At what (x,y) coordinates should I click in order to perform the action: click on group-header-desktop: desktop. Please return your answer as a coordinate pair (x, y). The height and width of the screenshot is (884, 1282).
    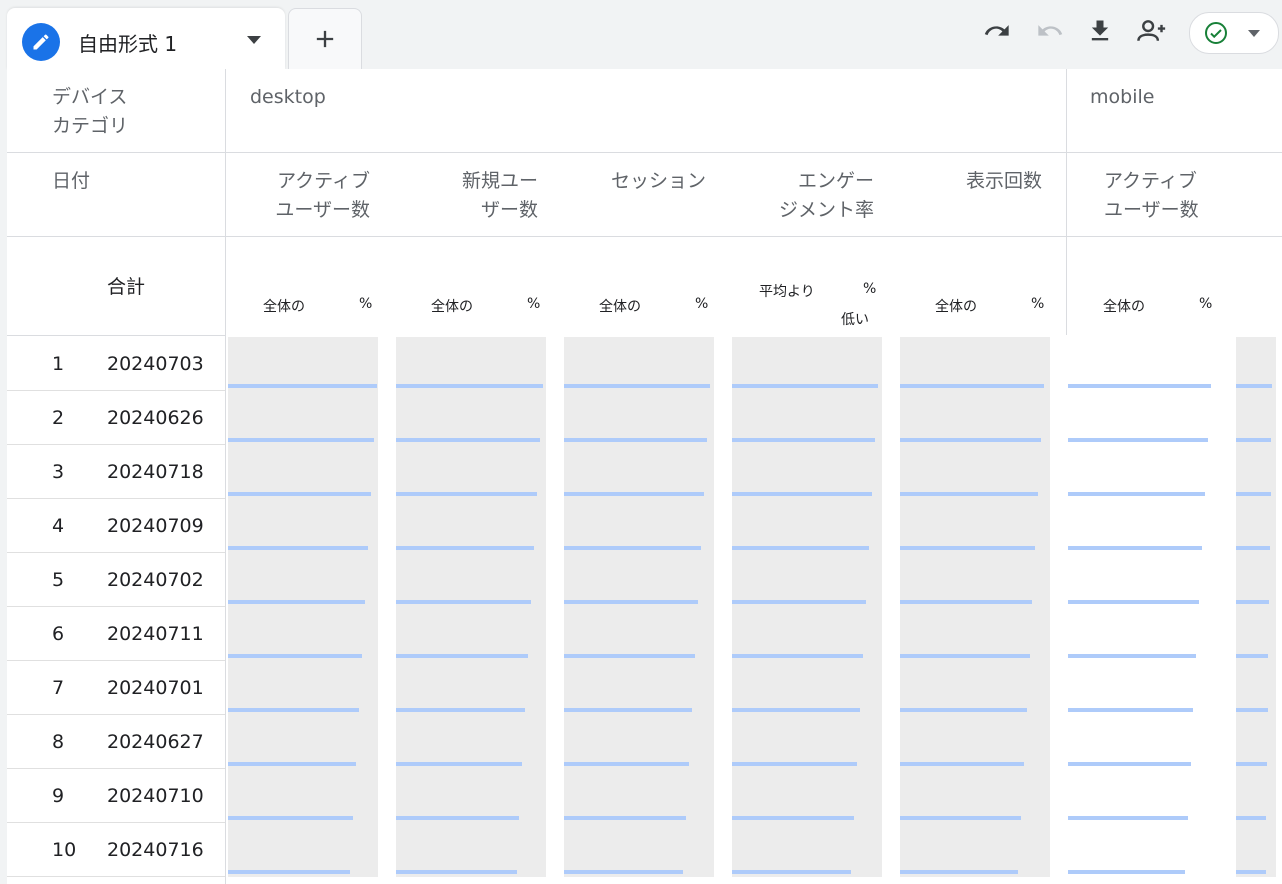
    Looking at the image, I should click on (288, 97).